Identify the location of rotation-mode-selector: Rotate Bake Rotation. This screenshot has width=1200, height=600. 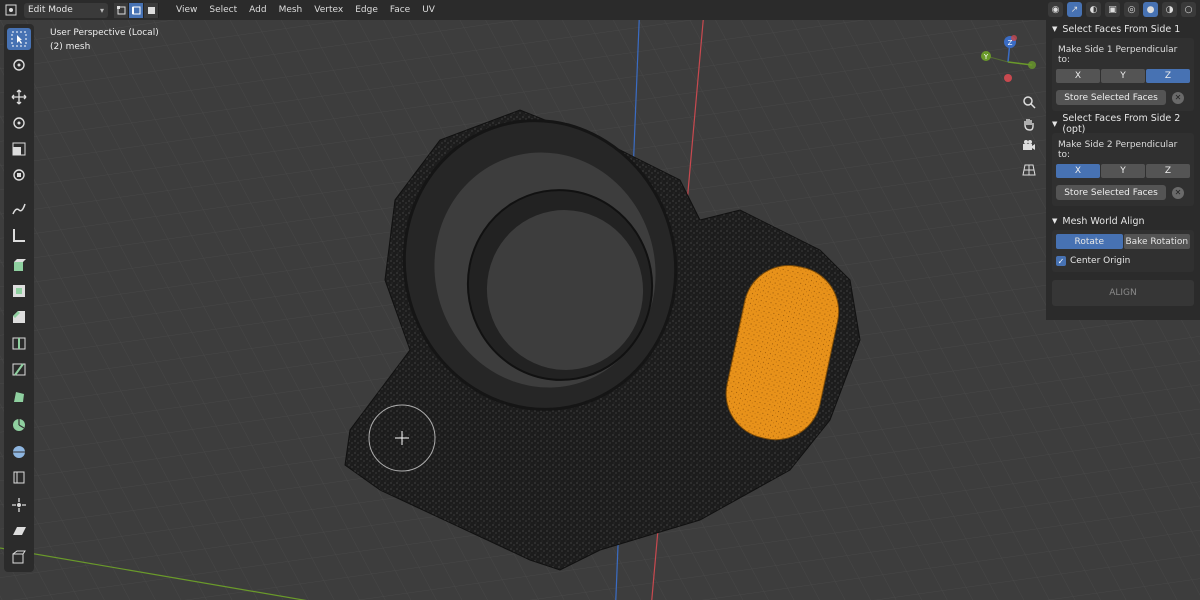
(1123, 241).